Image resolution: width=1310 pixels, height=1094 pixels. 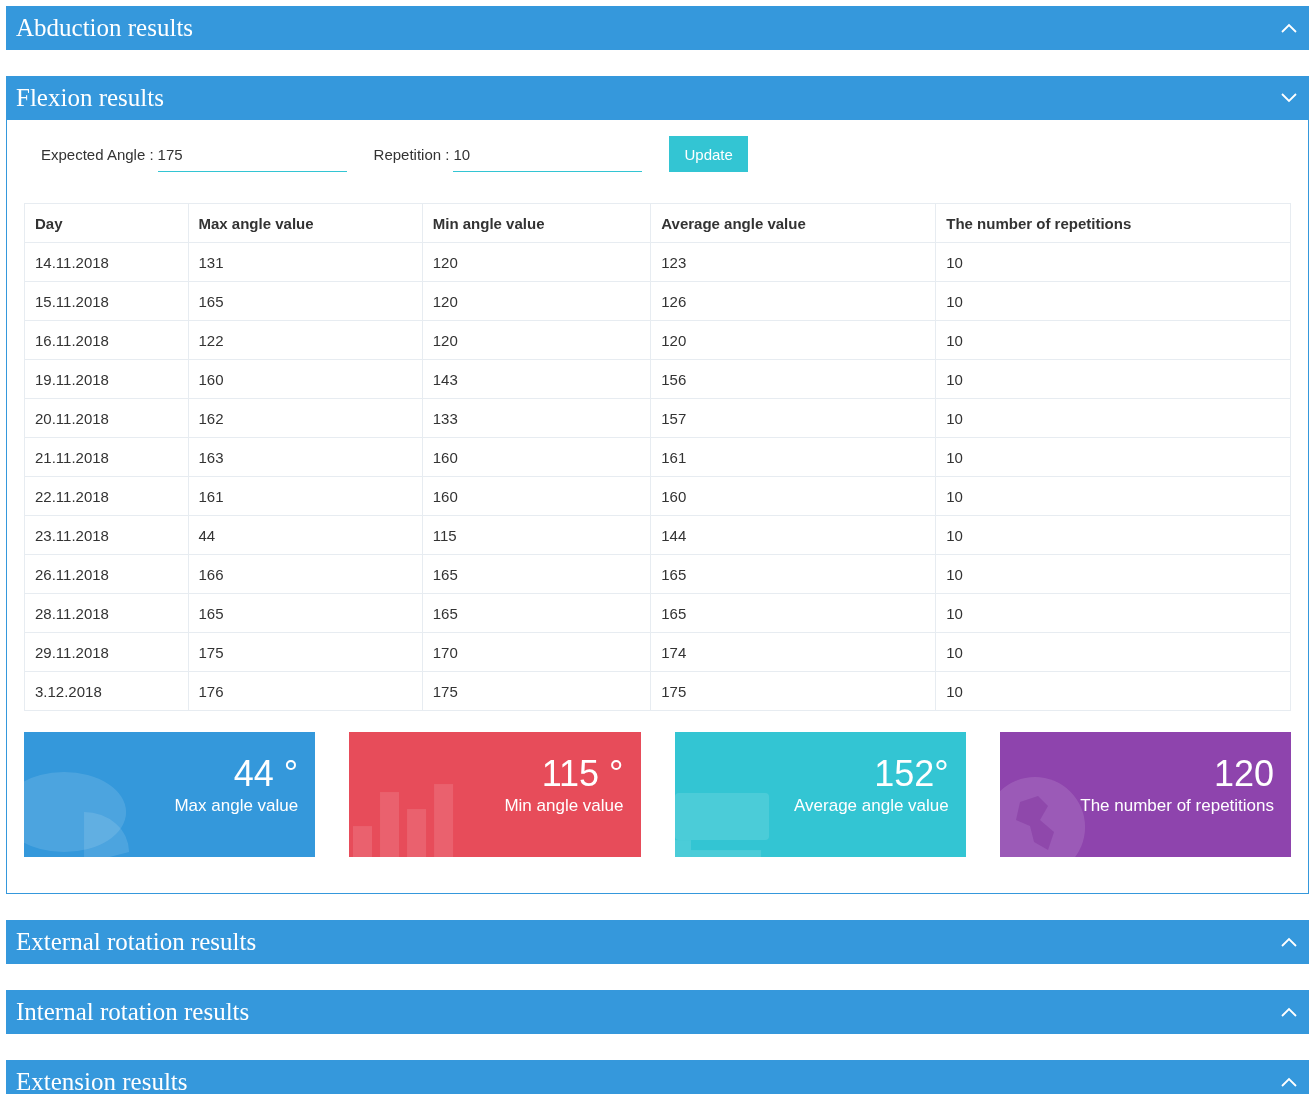 I want to click on stat-value: 115 °, so click(x=582, y=774).